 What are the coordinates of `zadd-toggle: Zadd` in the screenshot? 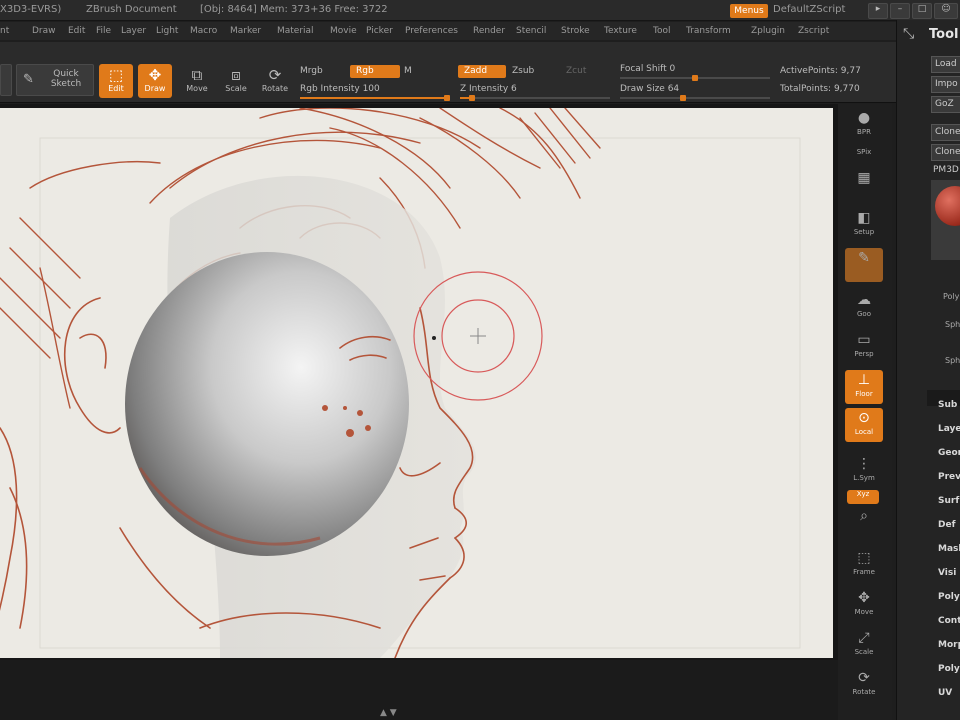 It's located at (482, 71).